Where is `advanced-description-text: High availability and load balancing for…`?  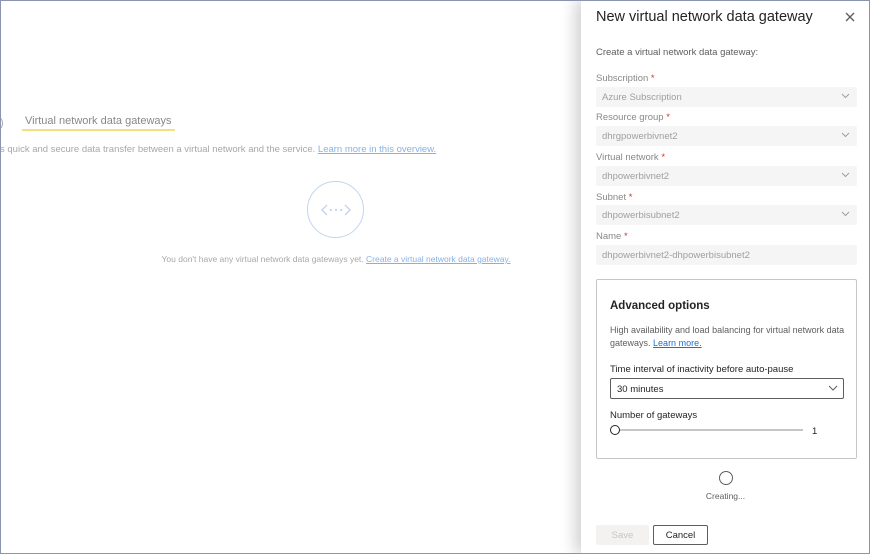 advanced-description-text: High availability and load balancing for… is located at coordinates (727, 336).